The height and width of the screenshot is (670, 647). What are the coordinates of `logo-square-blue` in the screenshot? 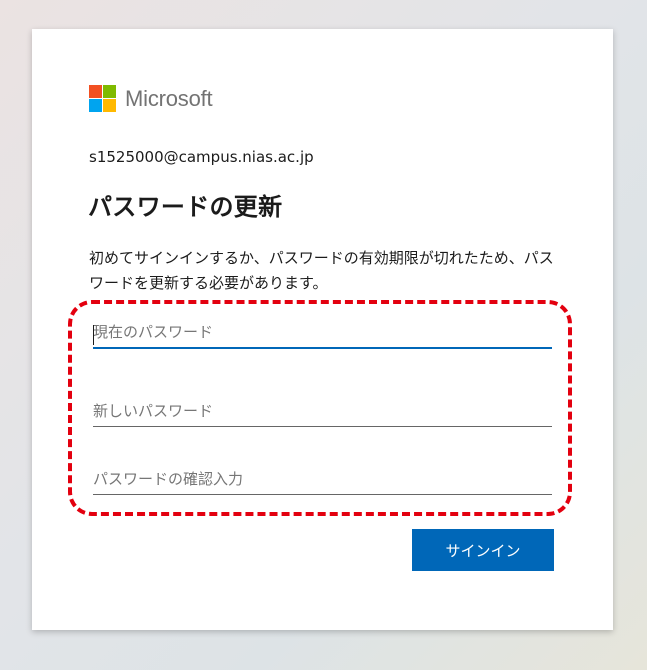 It's located at (95, 105).